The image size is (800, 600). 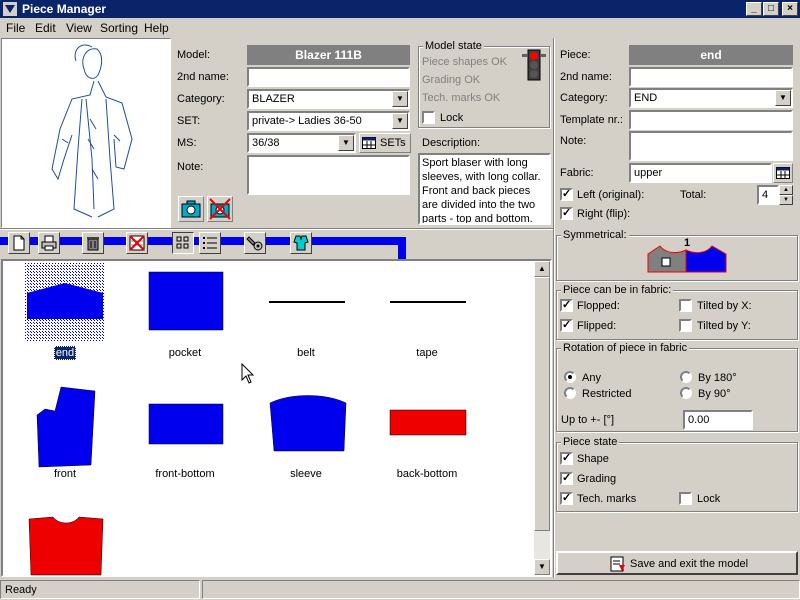 I want to click on right-flip-label: Right (flip):, so click(x=604, y=214).